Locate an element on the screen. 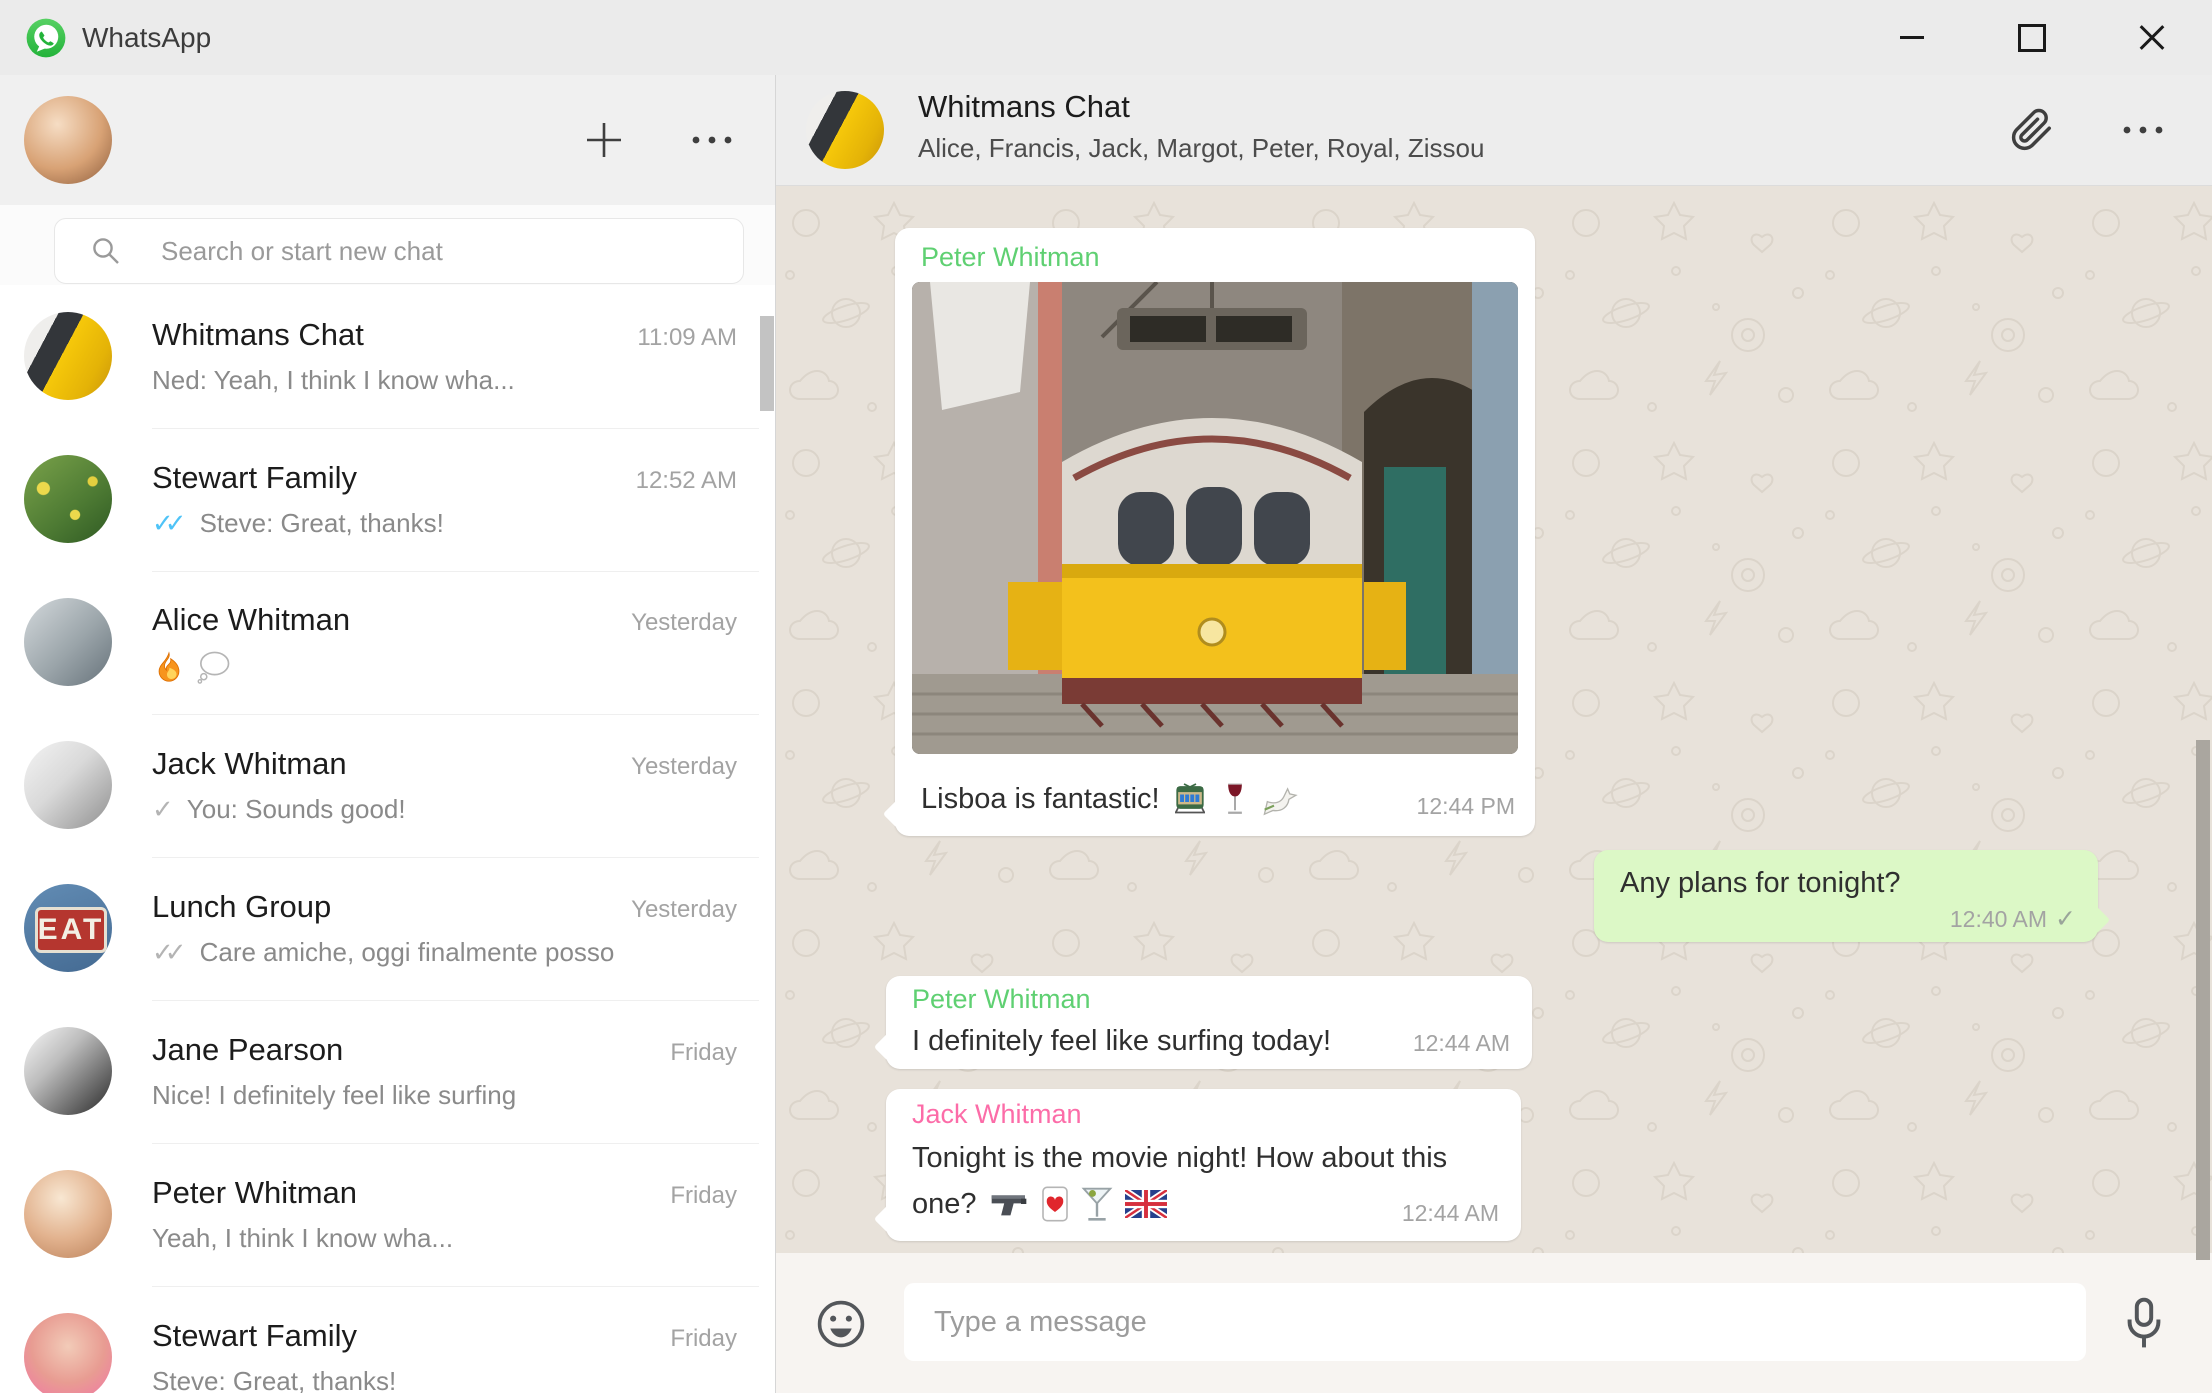  uk-flag-emoji is located at coordinates (1145, 1204).